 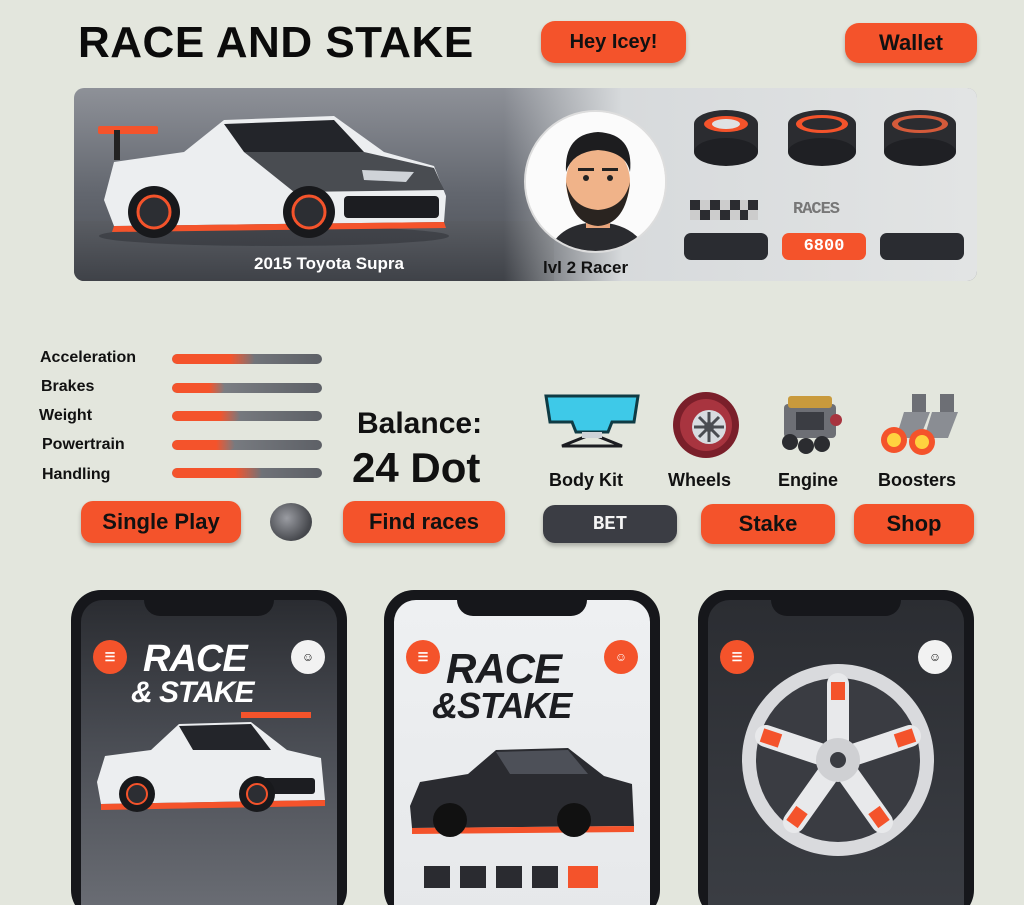 What do you see at coordinates (68, 386) in the screenshot?
I see `attribute-label-brakes: Brakes` at bounding box center [68, 386].